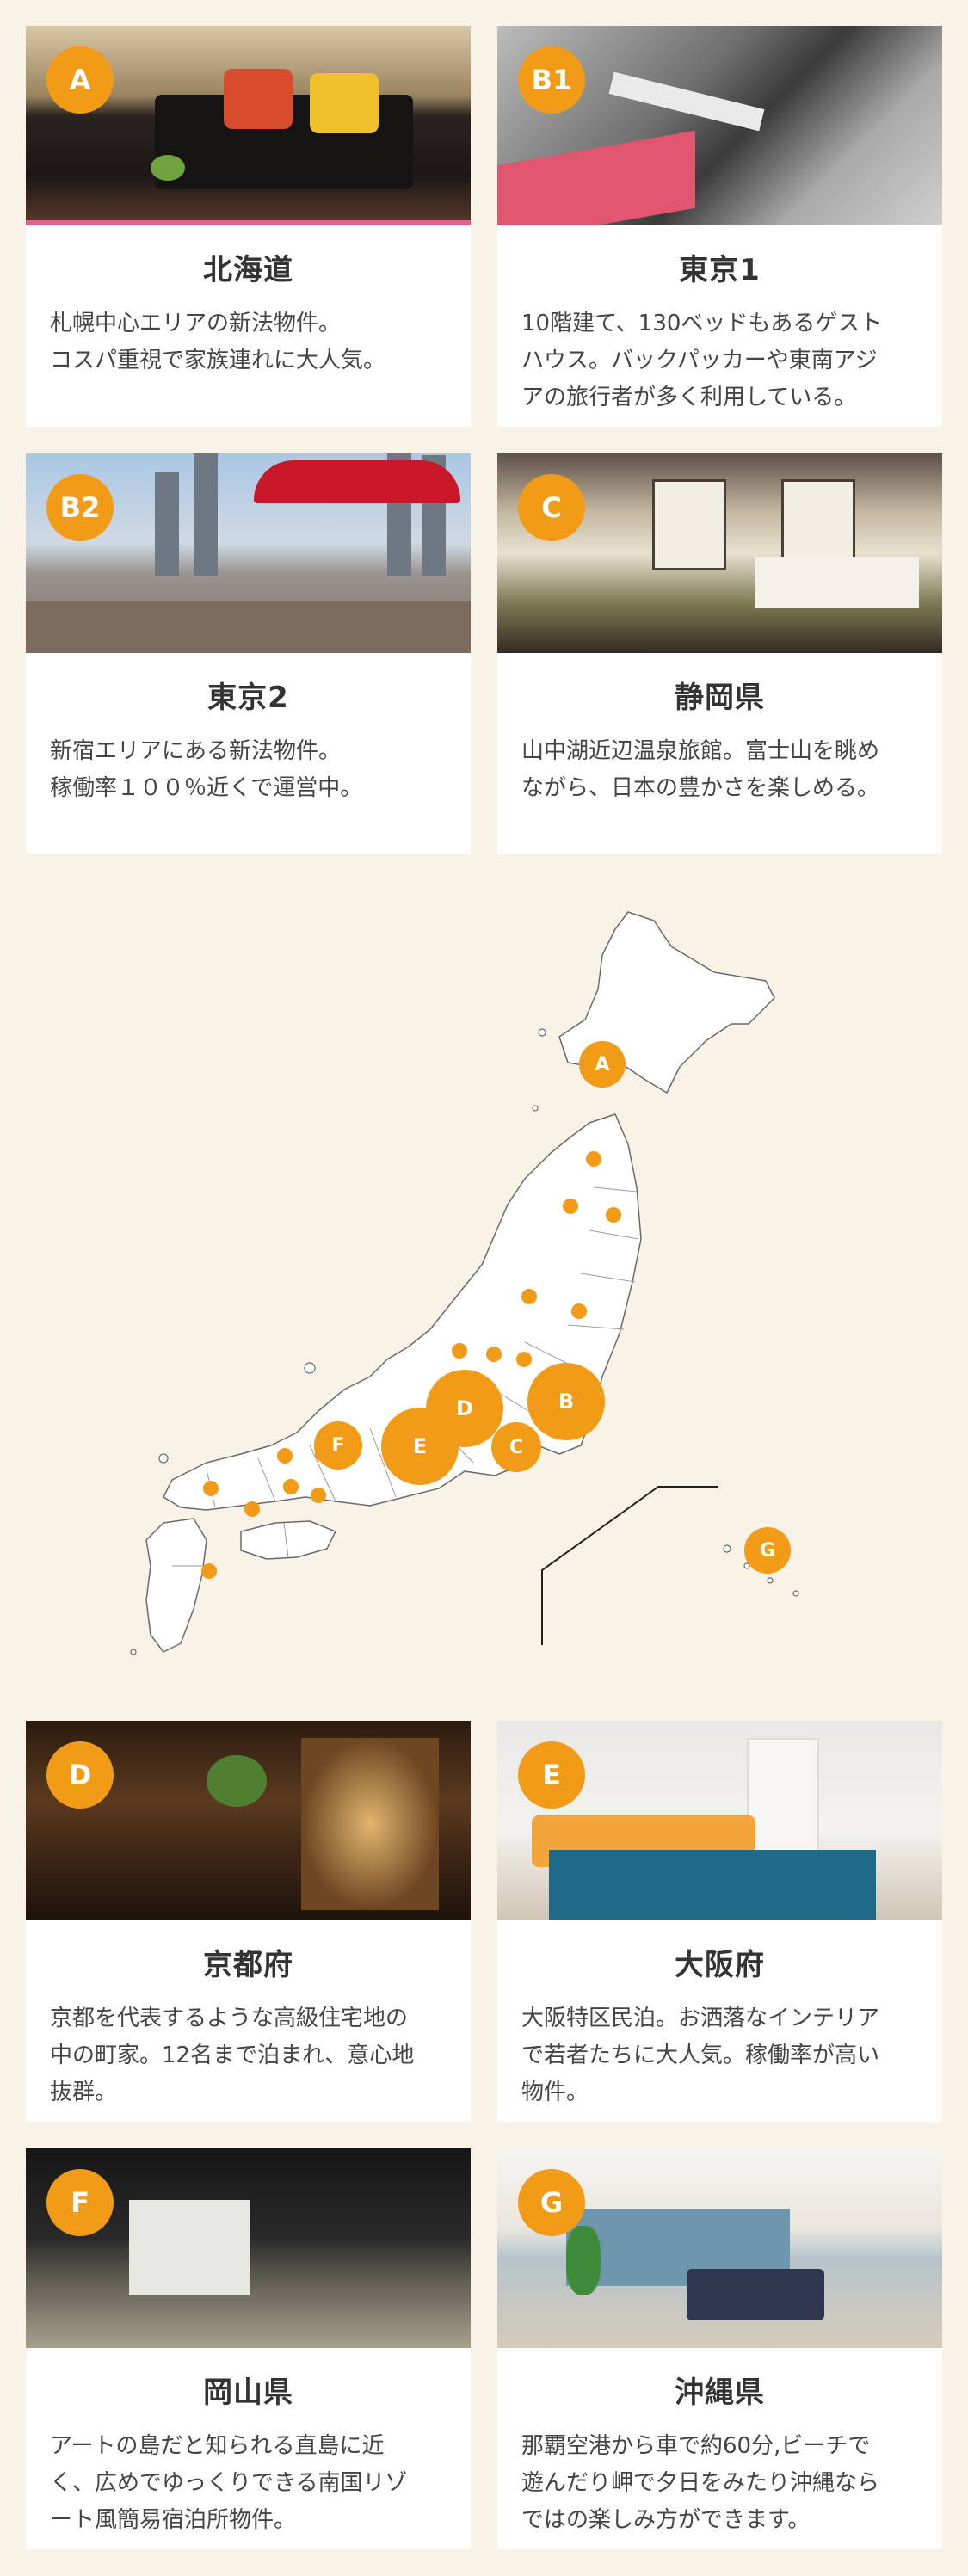 This screenshot has width=968, height=2576. What do you see at coordinates (551, 507) in the screenshot?
I see `location-badge: C` at bounding box center [551, 507].